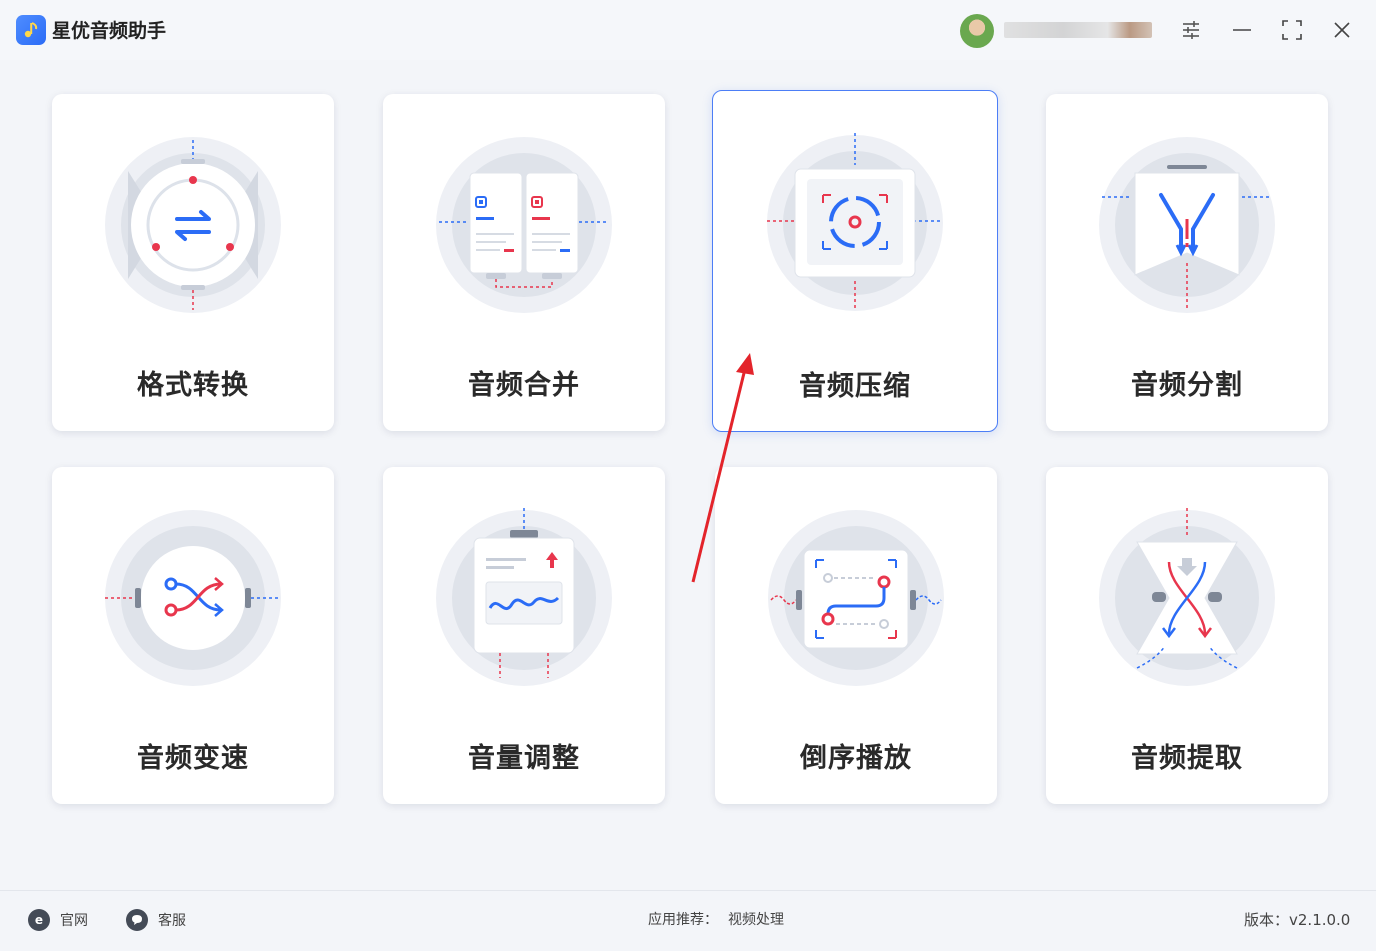 The height and width of the screenshot is (951, 1376). Describe the element at coordinates (524, 385) in the screenshot. I see `card-label: 音频合并` at that location.